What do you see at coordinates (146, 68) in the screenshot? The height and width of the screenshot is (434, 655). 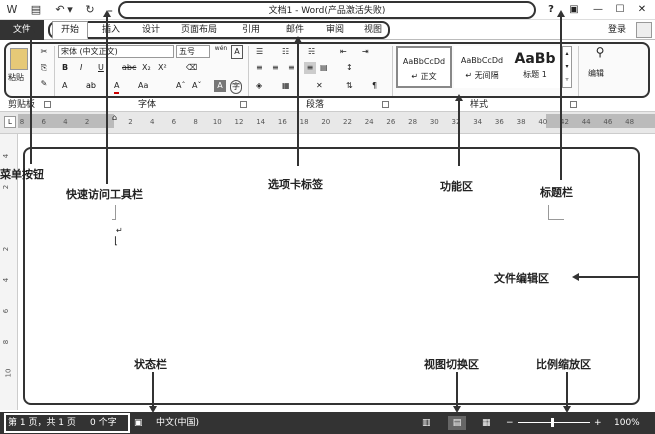 I see `subscript-button: X₂` at bounding box center [146, 68].